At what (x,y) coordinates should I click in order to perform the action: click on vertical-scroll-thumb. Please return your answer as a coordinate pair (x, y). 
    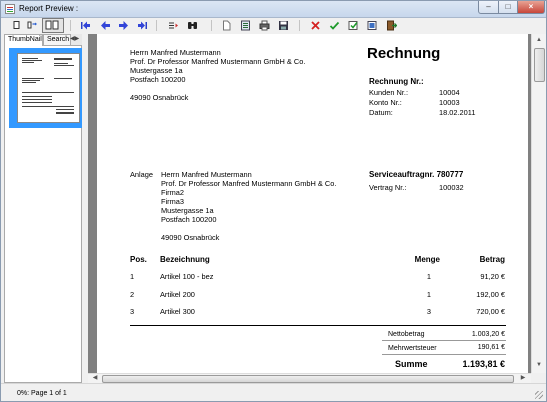
    Looking at the image, I should click on (539, 65).